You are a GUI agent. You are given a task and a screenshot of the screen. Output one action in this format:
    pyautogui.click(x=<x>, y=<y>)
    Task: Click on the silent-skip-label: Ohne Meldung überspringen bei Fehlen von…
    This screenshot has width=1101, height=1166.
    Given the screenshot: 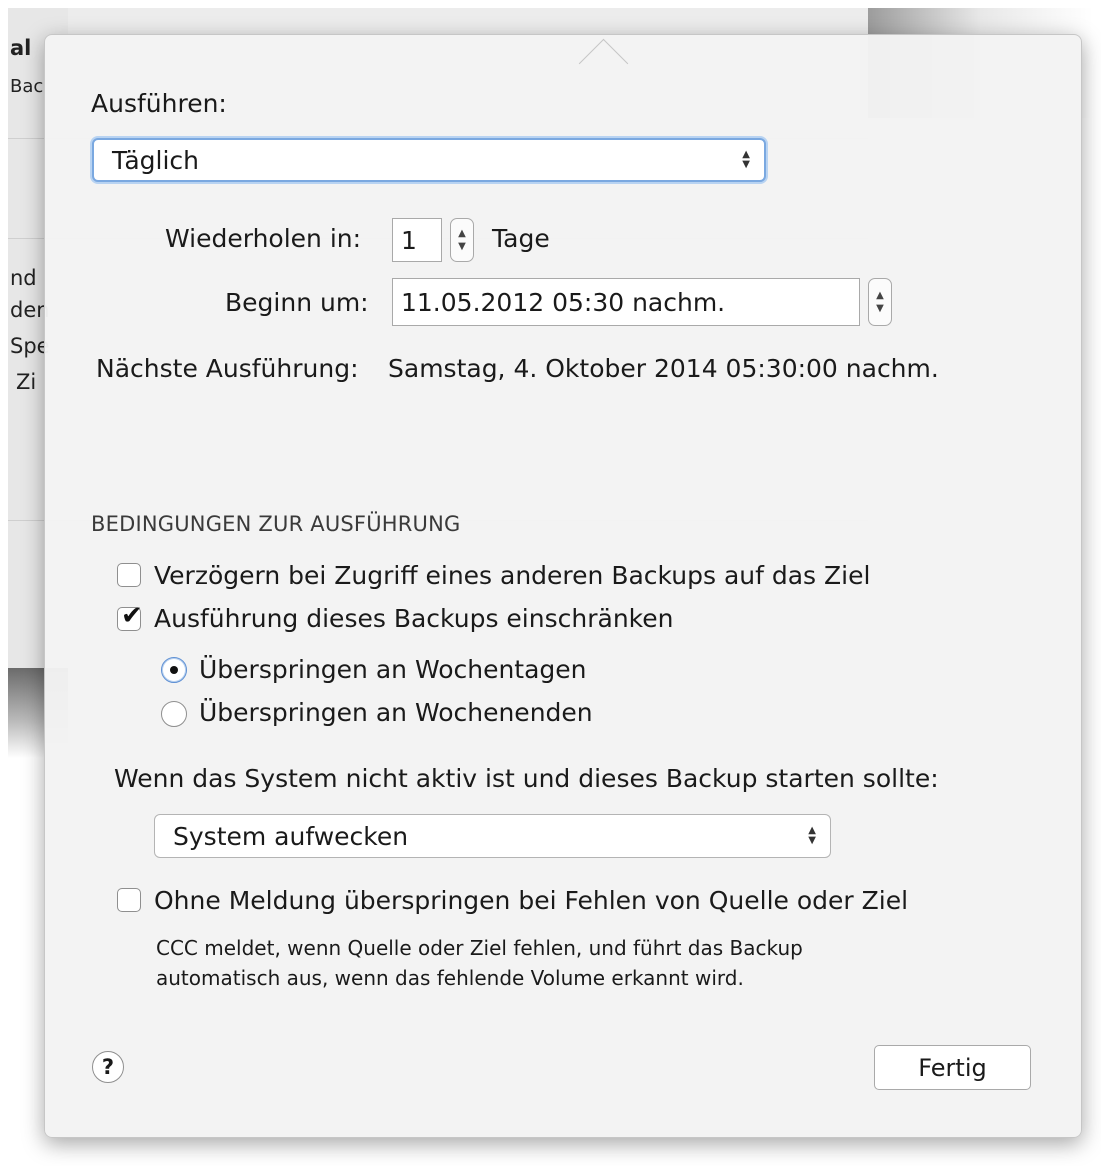 What is the action you would take?
    pyautogui.click(x=531, y=900)
    